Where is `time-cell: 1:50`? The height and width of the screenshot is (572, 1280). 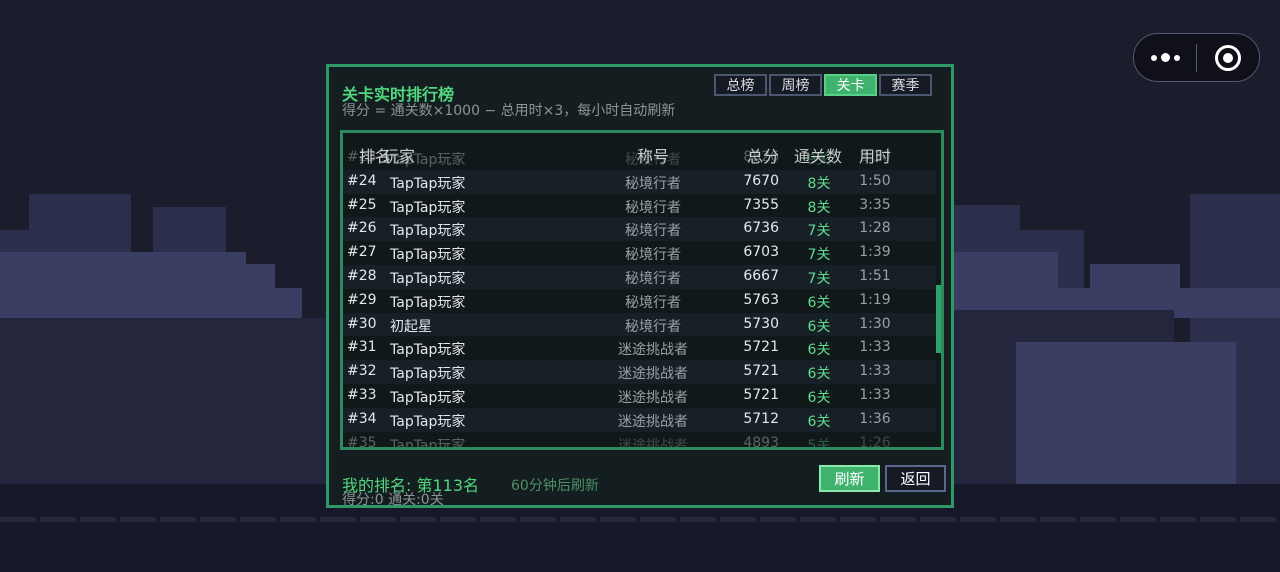 time-cell: 1:50 is located at coordinates (875, 180).